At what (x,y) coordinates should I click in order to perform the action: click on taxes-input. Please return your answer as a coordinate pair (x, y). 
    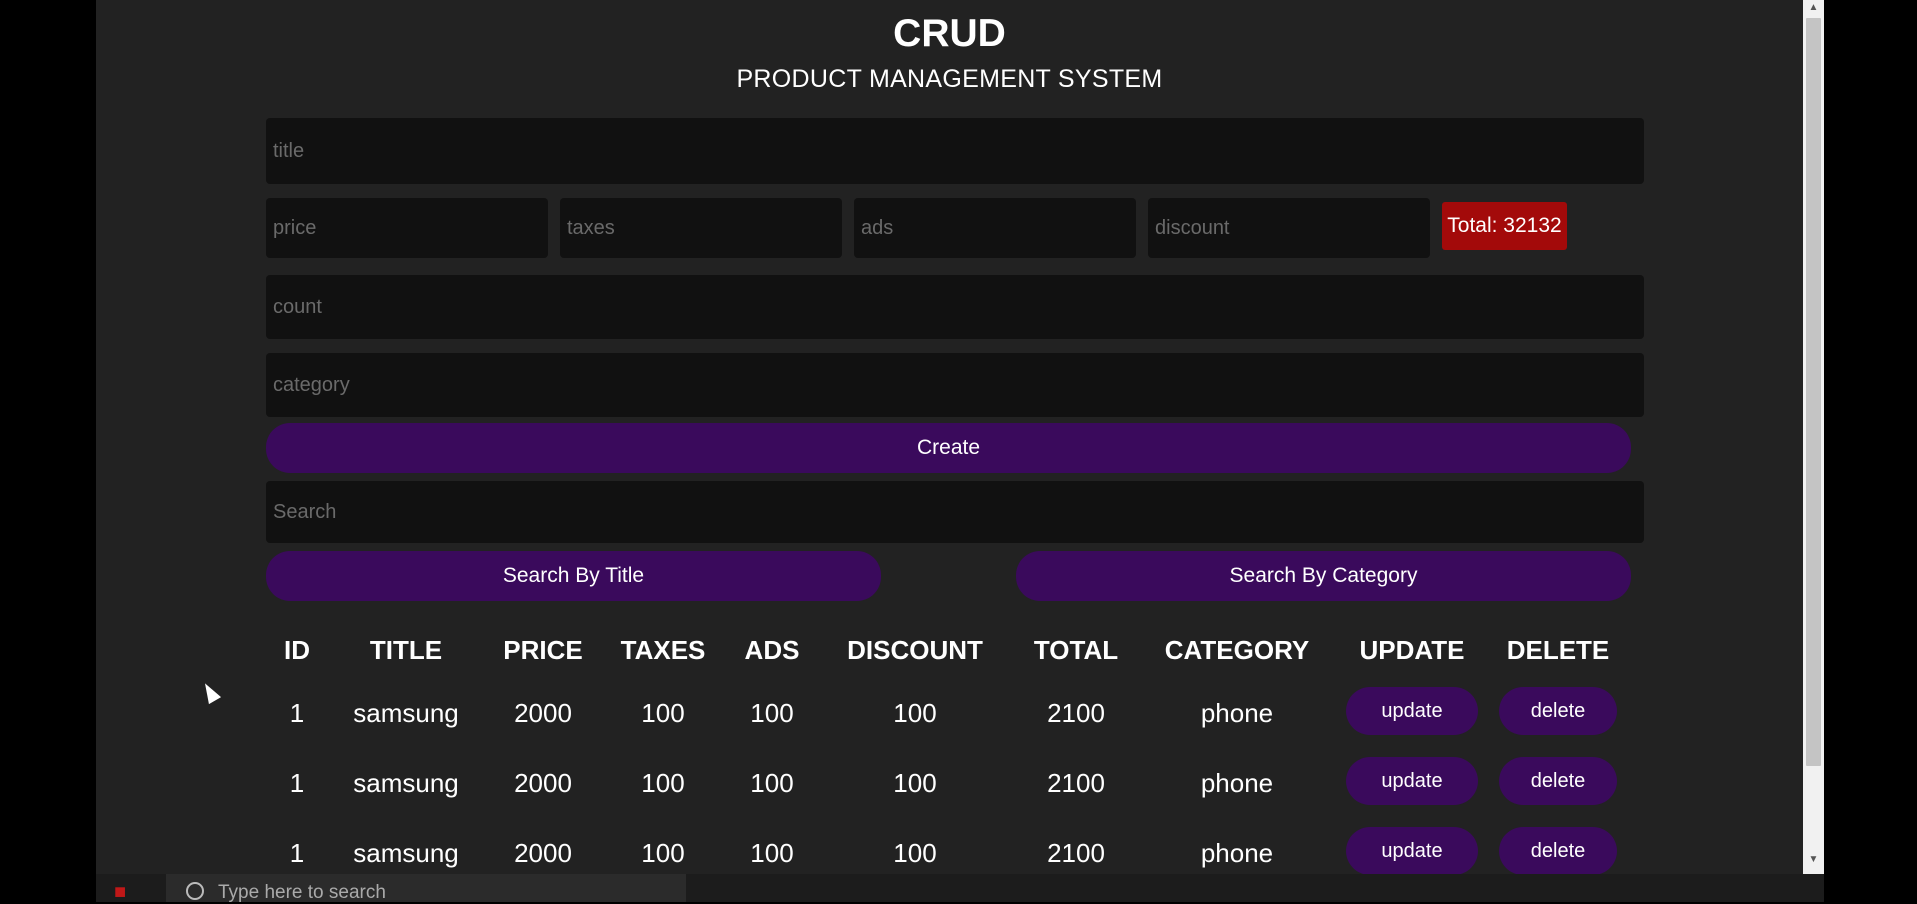
    Looking at the image, I should click on (701, 228).